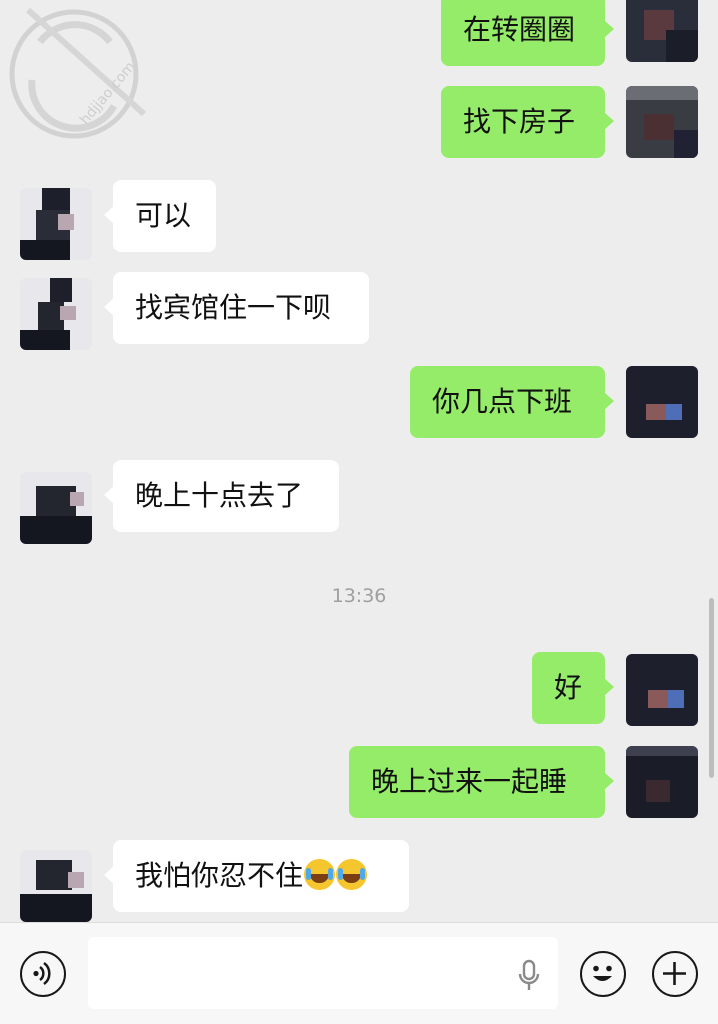  Describe the element at coordinates (43, 974) in the screenshot. I see `voice-mode-icon` at that location.